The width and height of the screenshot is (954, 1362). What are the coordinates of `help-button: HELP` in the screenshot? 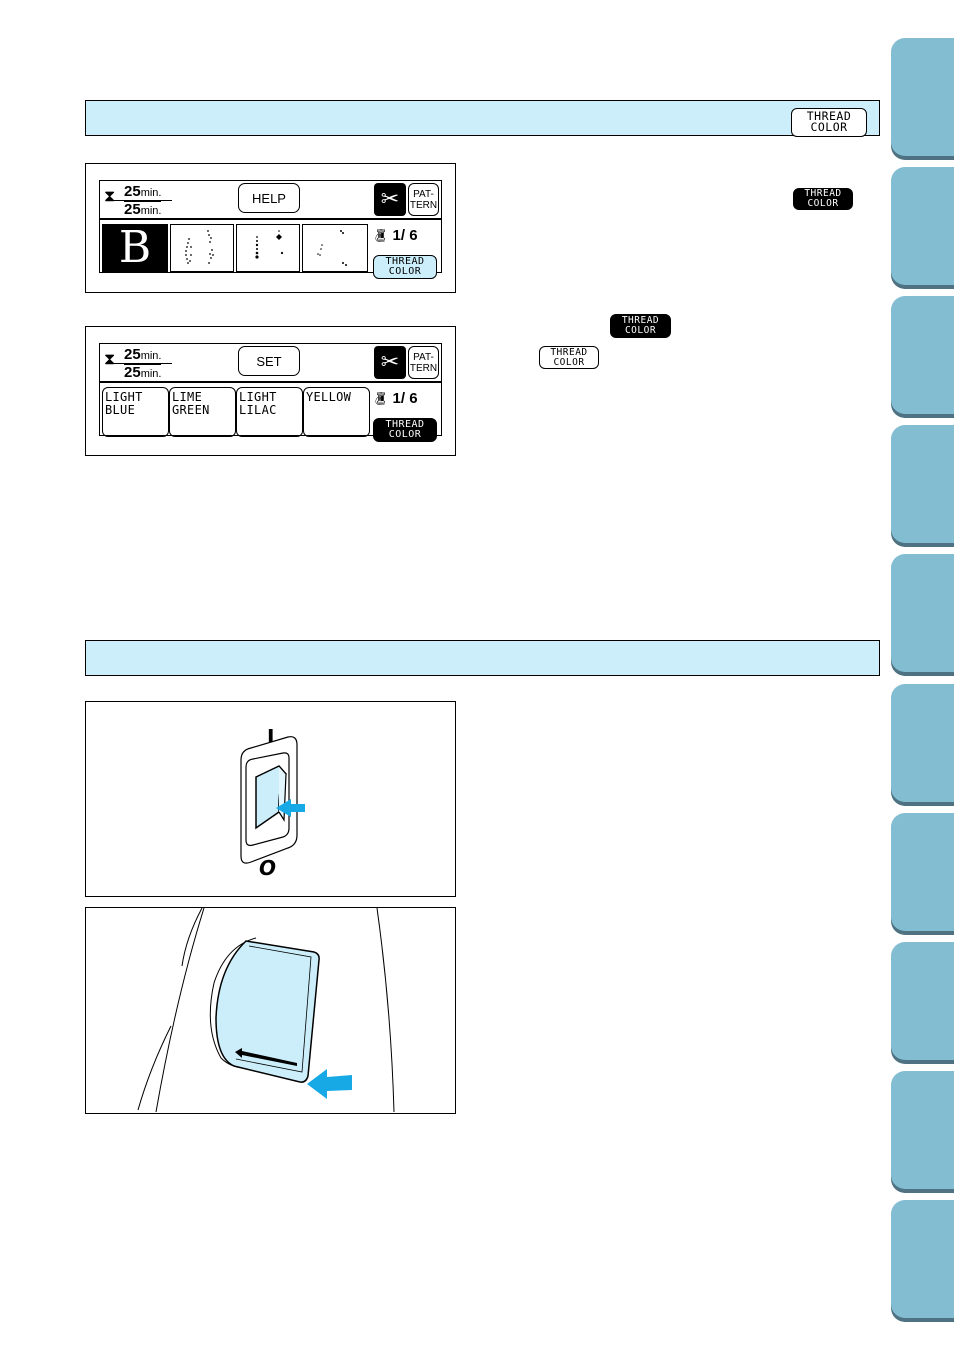 It's located at (269, 198).